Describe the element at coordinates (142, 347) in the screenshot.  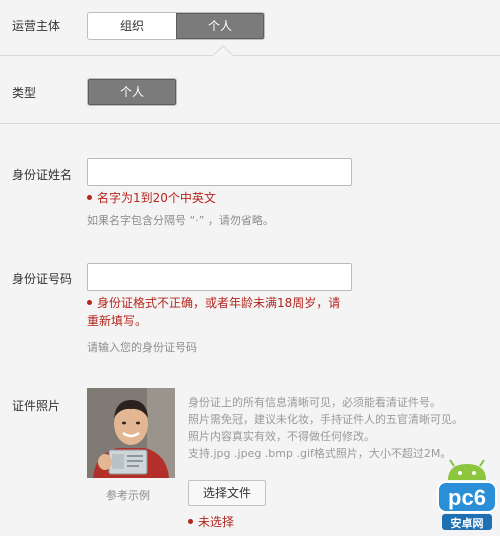
I see `id-number-hint: 请输入您的身份证号码` at that location.